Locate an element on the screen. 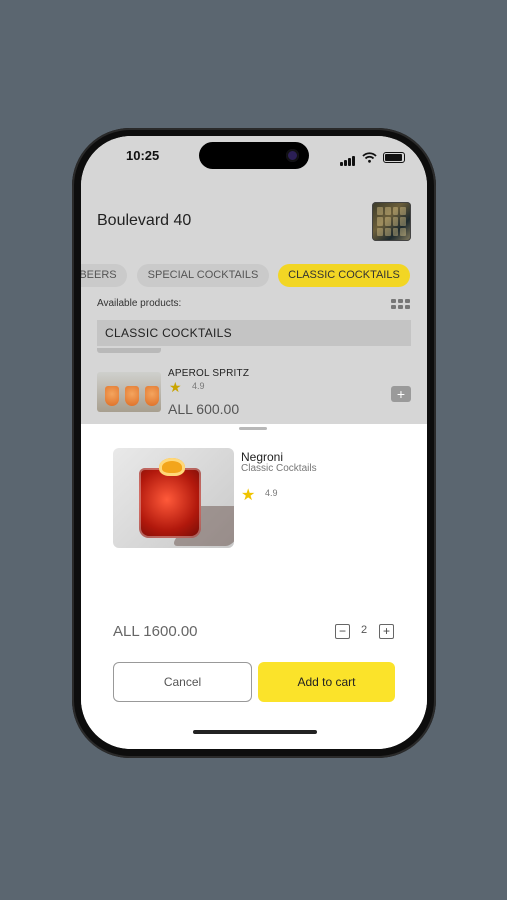  total-price: ALL 1600.00 is located at coordinates (155, 631).